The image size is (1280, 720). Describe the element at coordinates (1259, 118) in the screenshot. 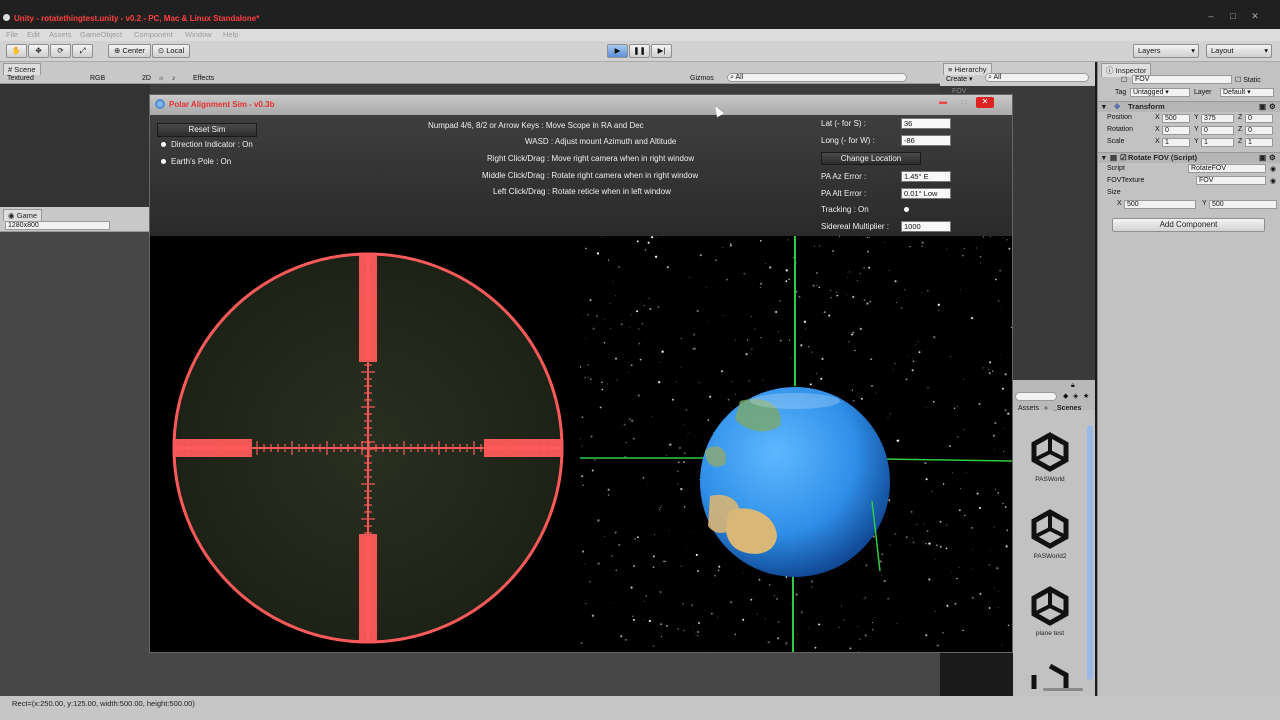

I see `position-z-field: 0` at that location.